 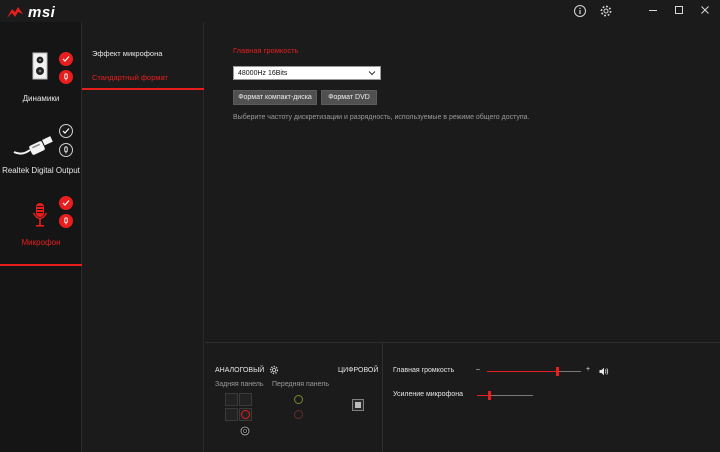 I want to click on info-icon, so click(x=580, y=11).